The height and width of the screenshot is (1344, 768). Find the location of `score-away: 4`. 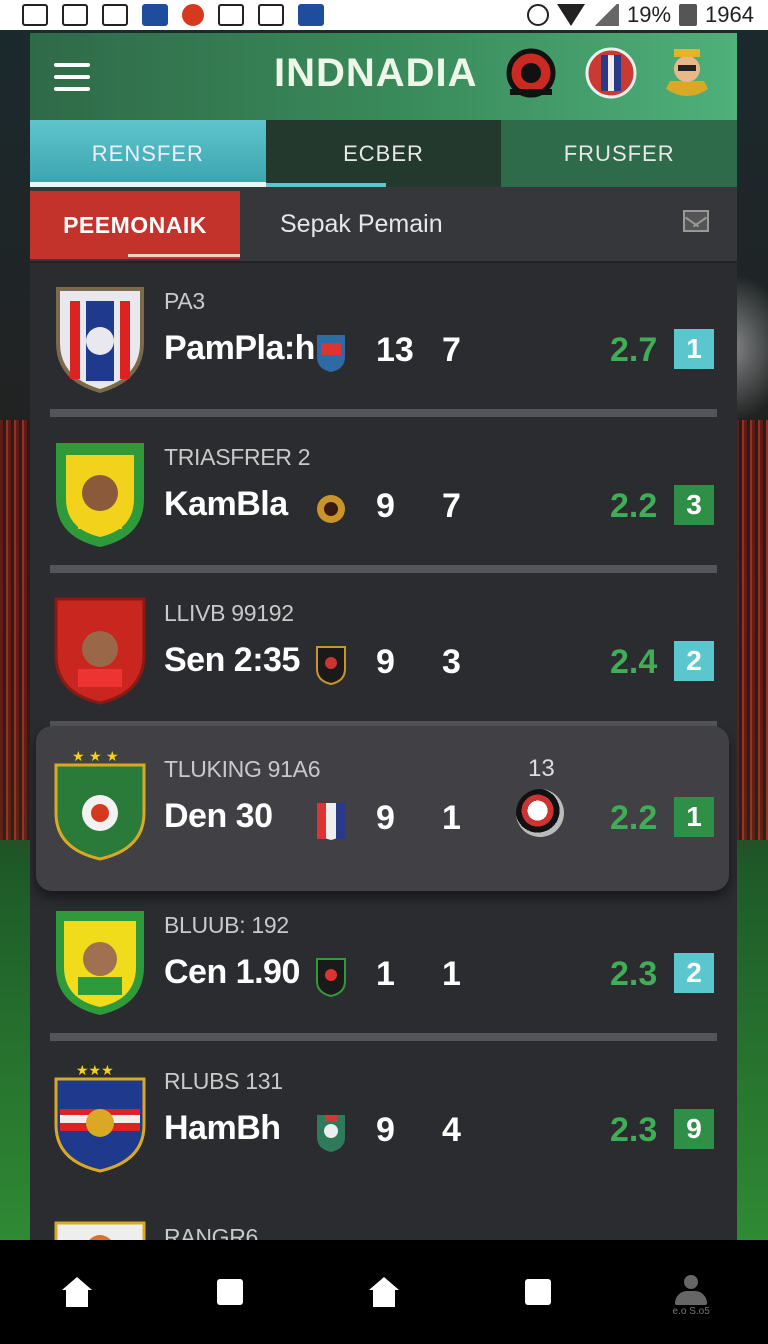

score-away: 4 is located at coordinates (451, 1130).